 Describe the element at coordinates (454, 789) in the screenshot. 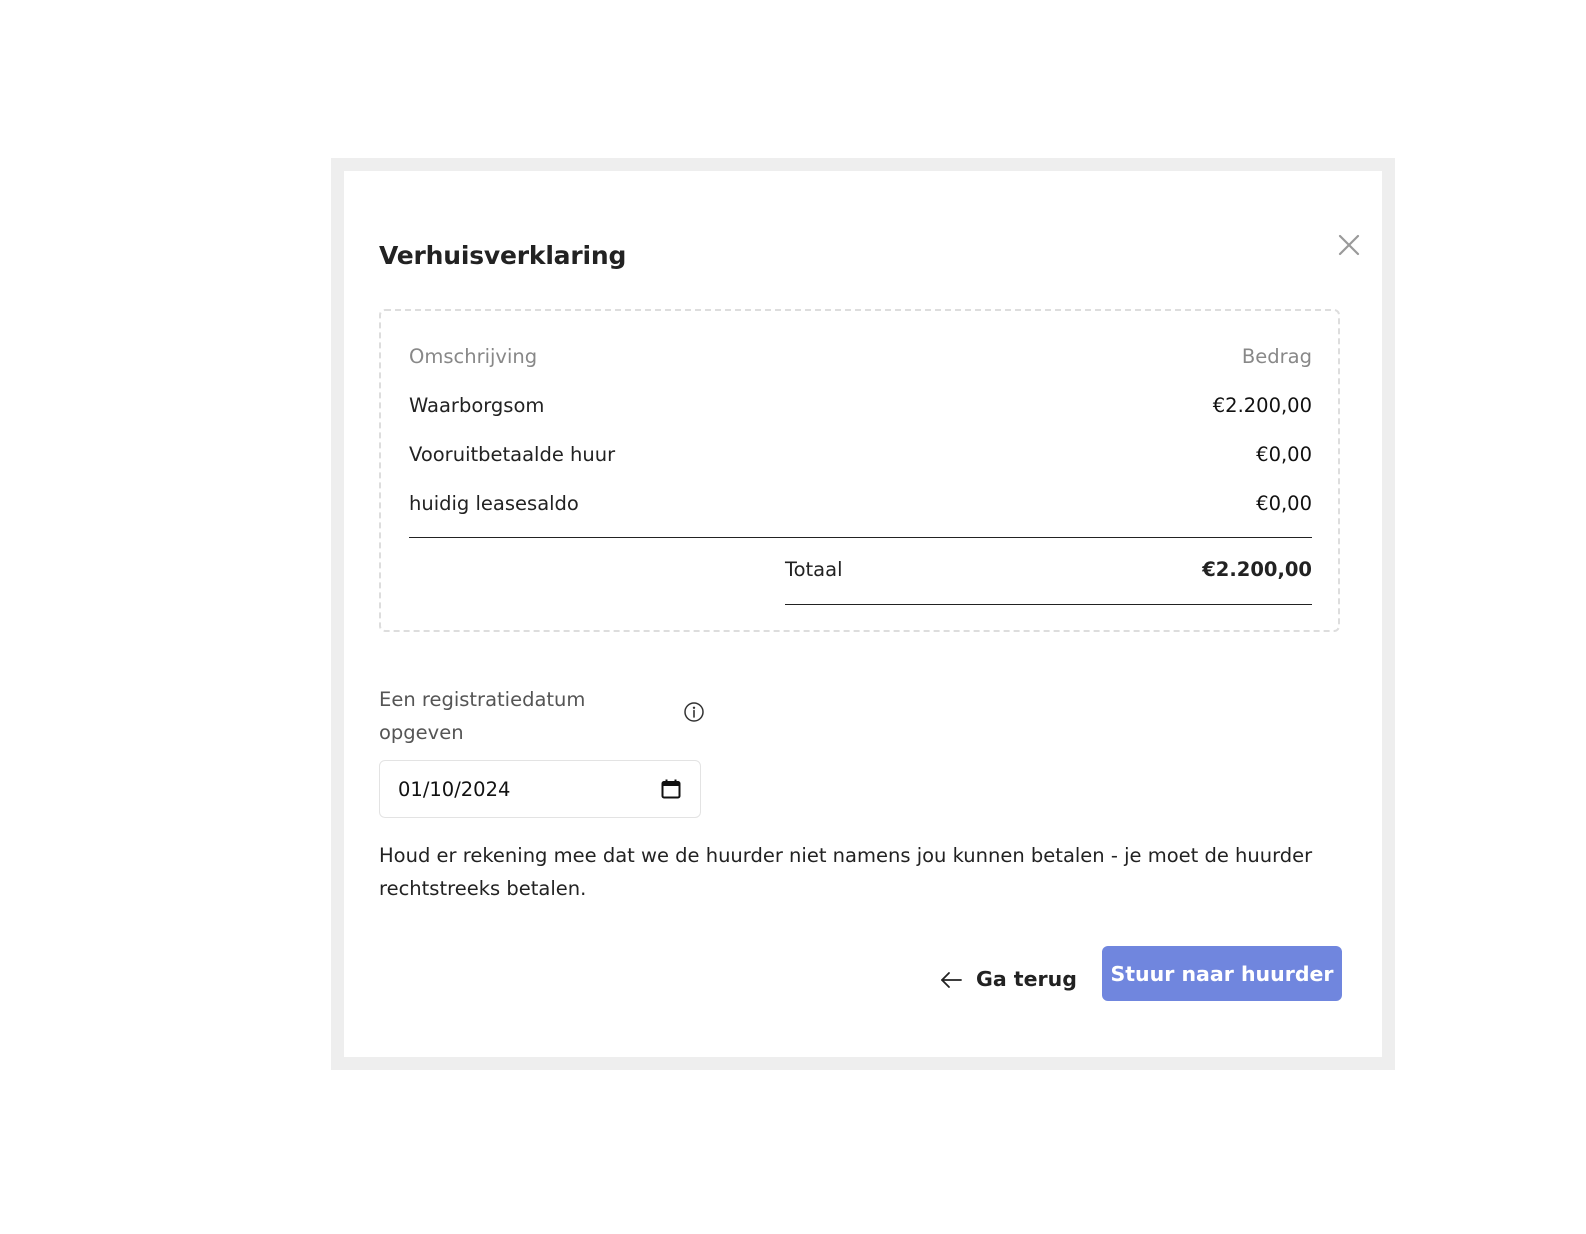

I see `date-value: 01/10/2024` at that location.